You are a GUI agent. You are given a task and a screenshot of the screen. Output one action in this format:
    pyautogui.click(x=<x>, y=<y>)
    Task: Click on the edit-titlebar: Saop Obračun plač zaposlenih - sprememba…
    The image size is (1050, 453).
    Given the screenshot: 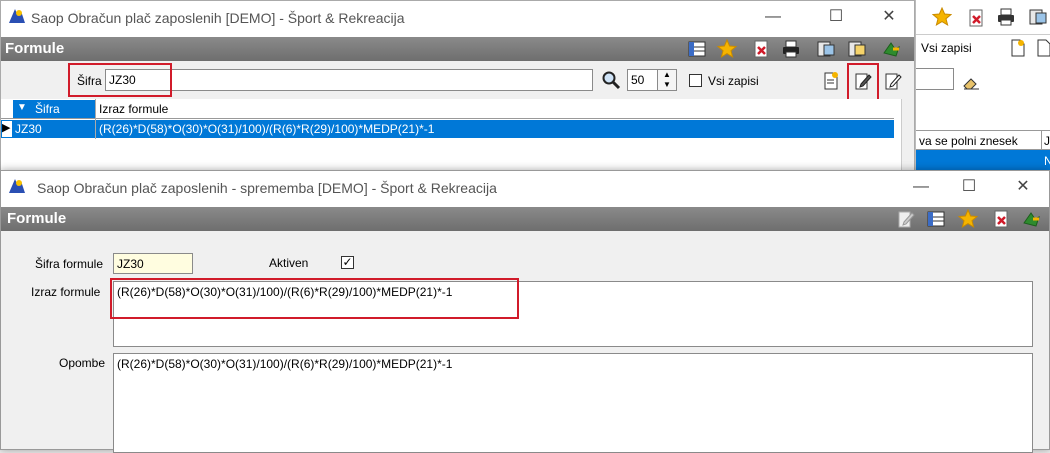 What is the action you would take?
    pyautogui.click(x=525, y=189)
    